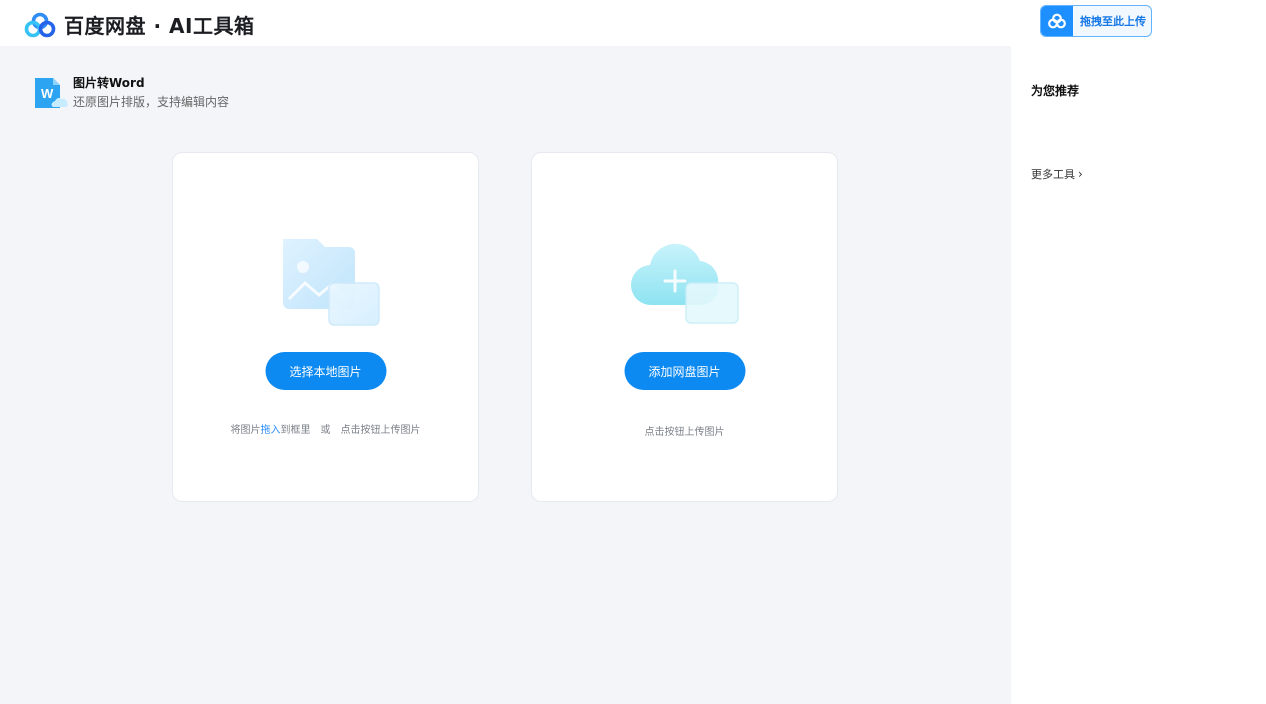 The width and height of the screenshot is (1266, 704). What do you see at coordinates (271, 430) in the screenshot?
I see `drag-in-link: 拖入` at bounding box center [271, 430].